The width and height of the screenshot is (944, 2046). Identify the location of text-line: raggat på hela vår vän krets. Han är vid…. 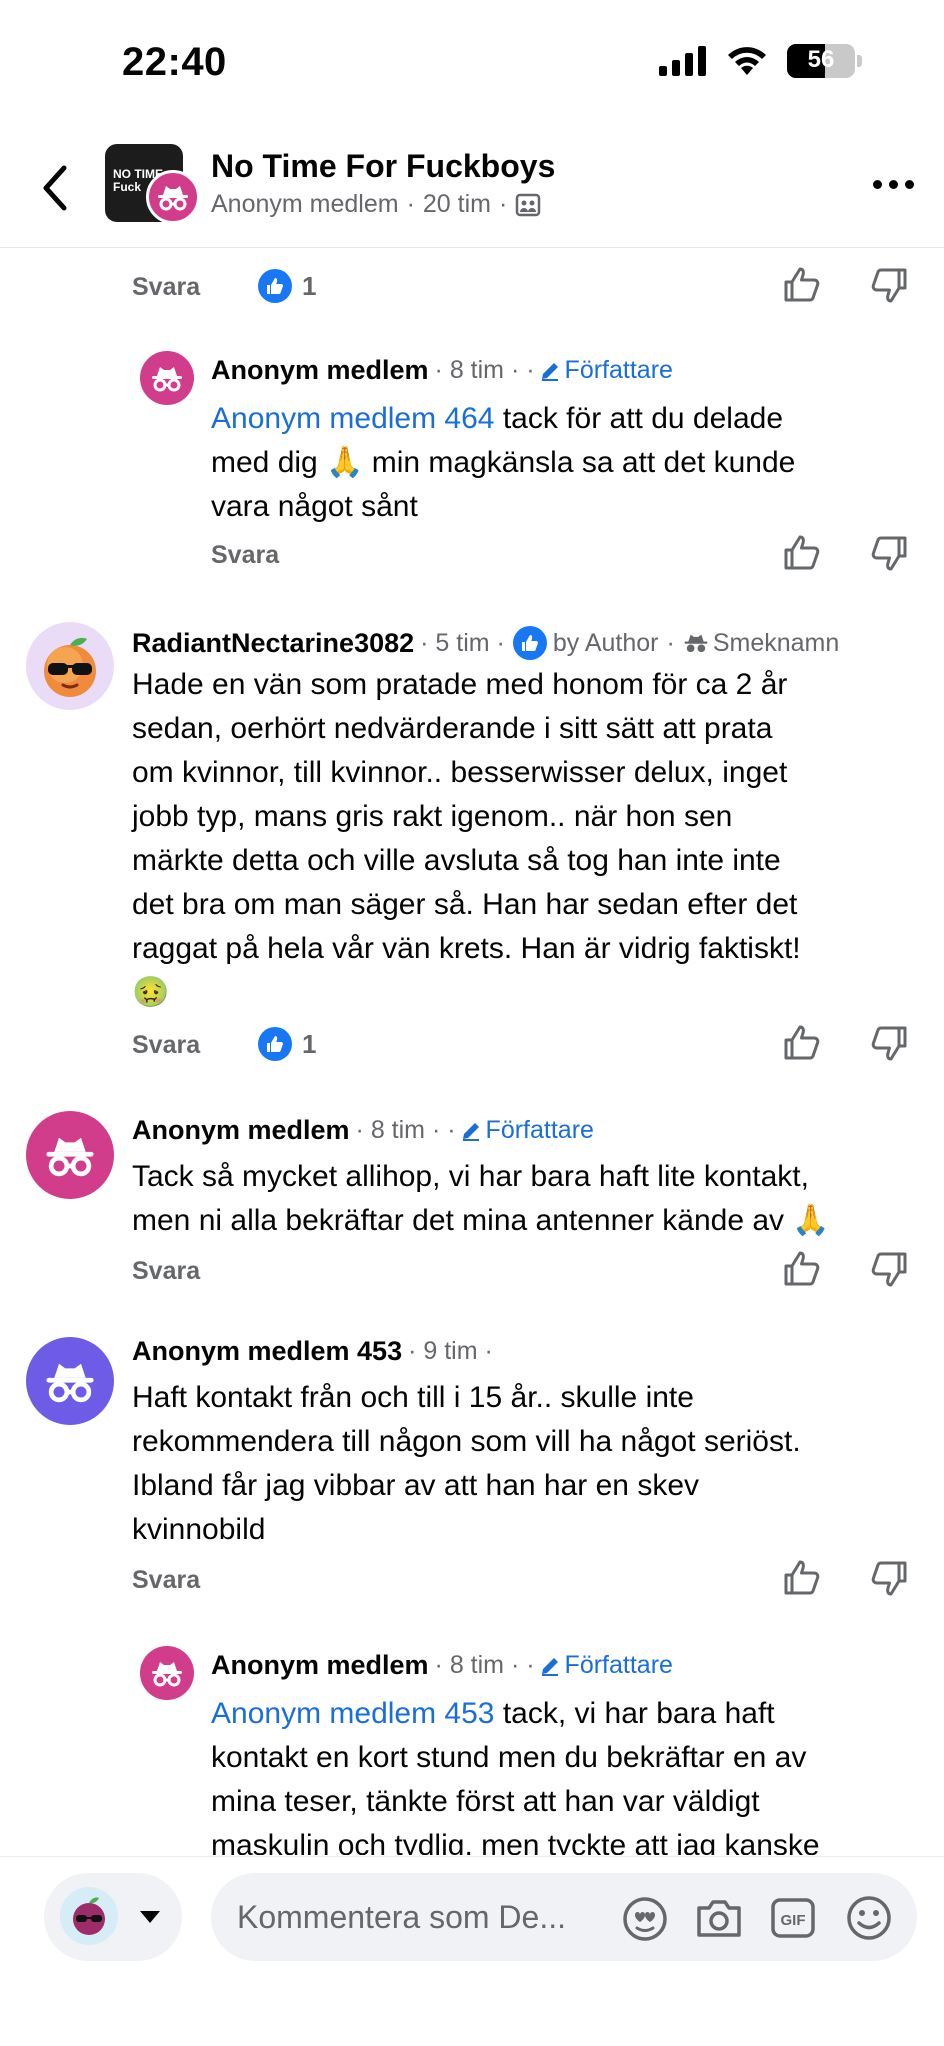
(466, 948).